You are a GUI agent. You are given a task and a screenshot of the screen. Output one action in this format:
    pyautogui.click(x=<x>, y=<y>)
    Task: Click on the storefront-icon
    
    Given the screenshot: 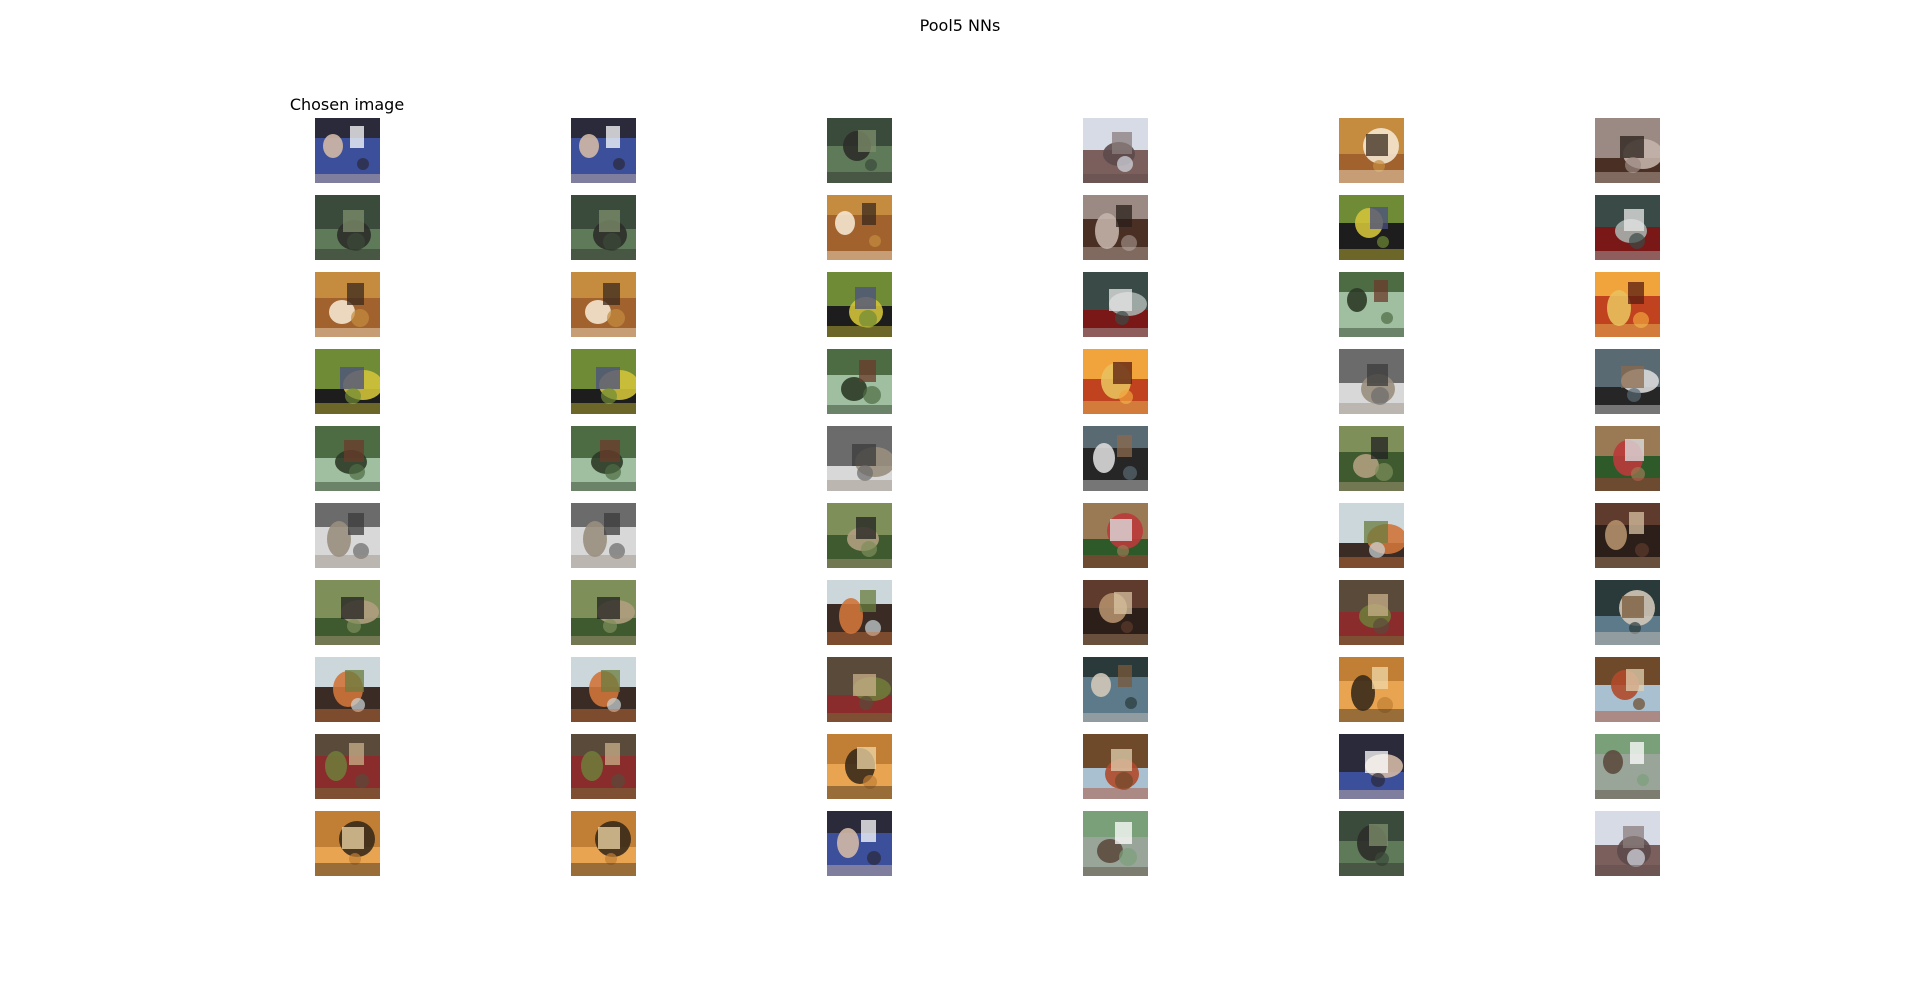 What is the action you would take?
    pyautogui.click(x=1627, y=304)
    